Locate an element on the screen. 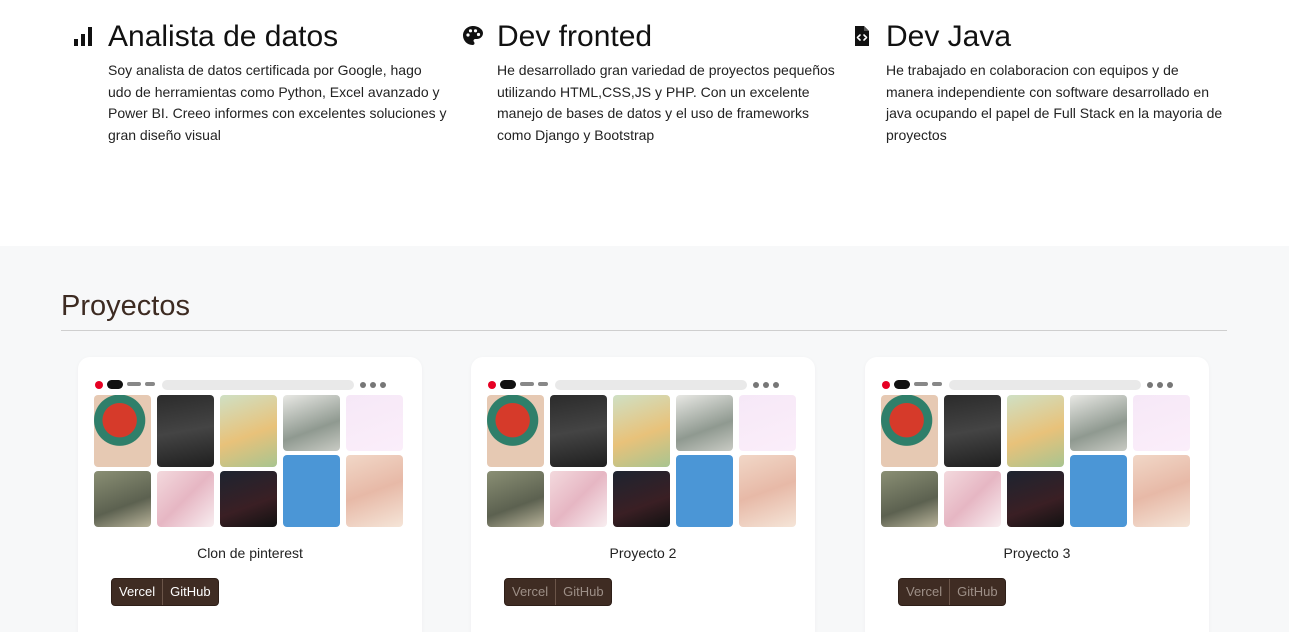  project-card: Proyecto 3 Vercel GitHub is located at coordinates (1037, 494).